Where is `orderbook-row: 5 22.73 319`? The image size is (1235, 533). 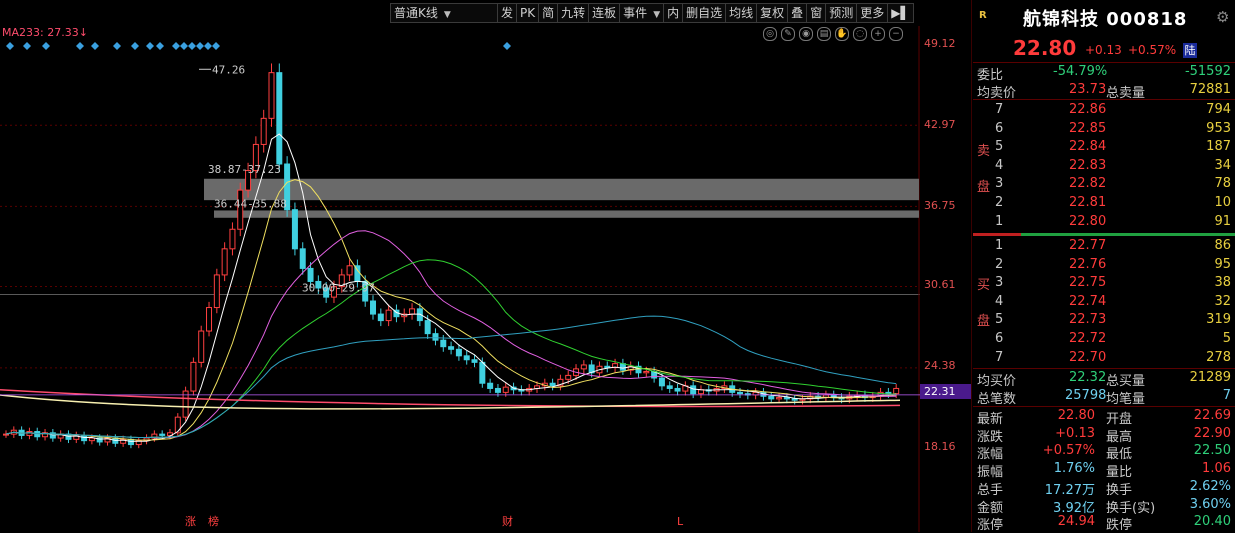
orderbook-row: 5 22.73 319 is located at coordinates (1104, 320).